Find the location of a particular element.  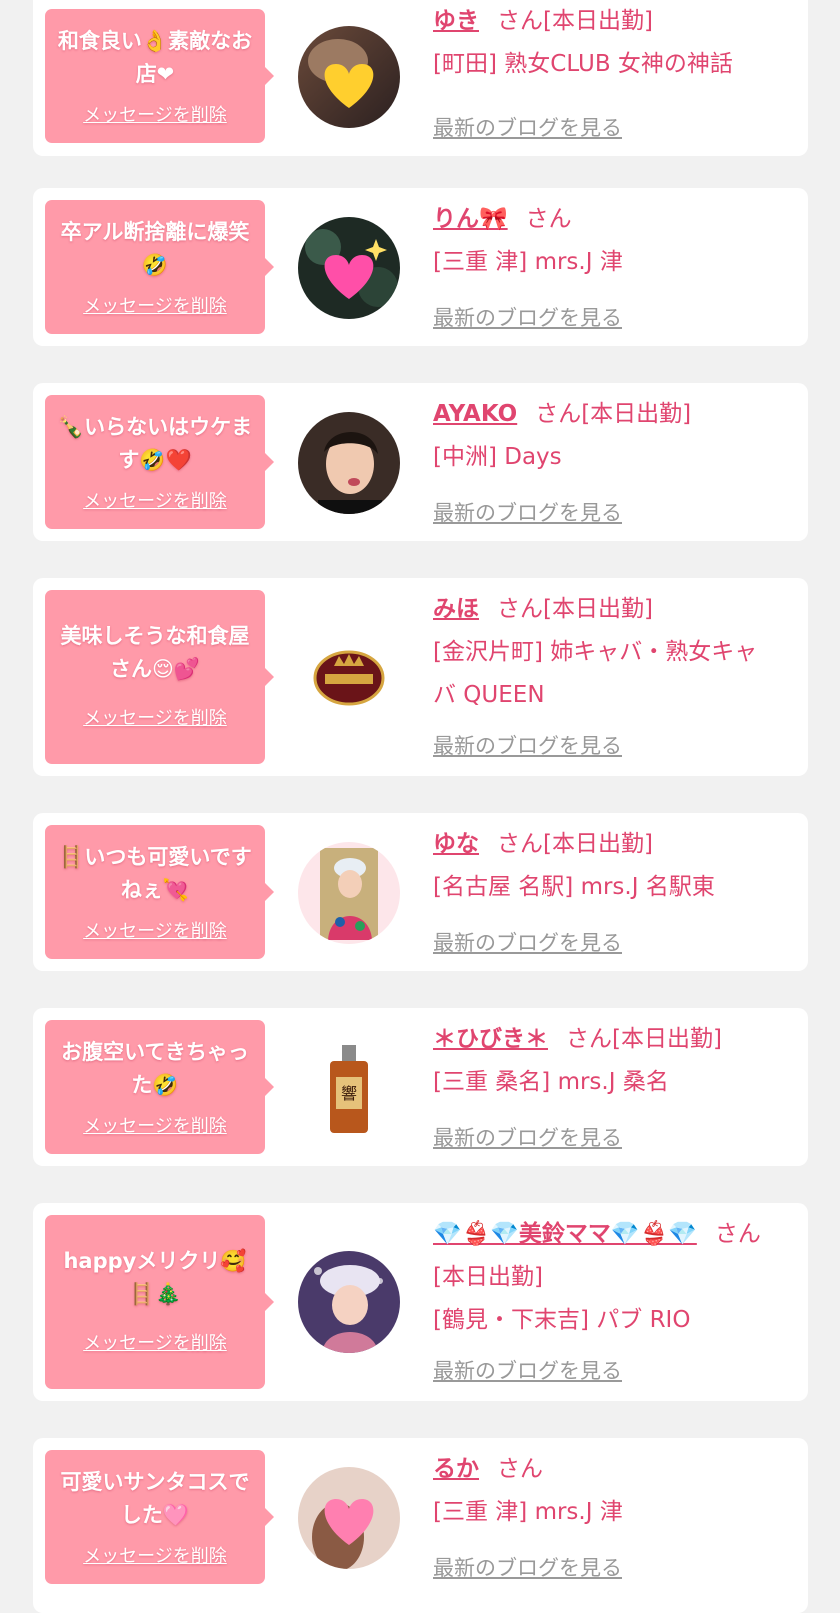

message-text: お腹空いてきちゃった🤣 is located at coordinates (155, 1068).